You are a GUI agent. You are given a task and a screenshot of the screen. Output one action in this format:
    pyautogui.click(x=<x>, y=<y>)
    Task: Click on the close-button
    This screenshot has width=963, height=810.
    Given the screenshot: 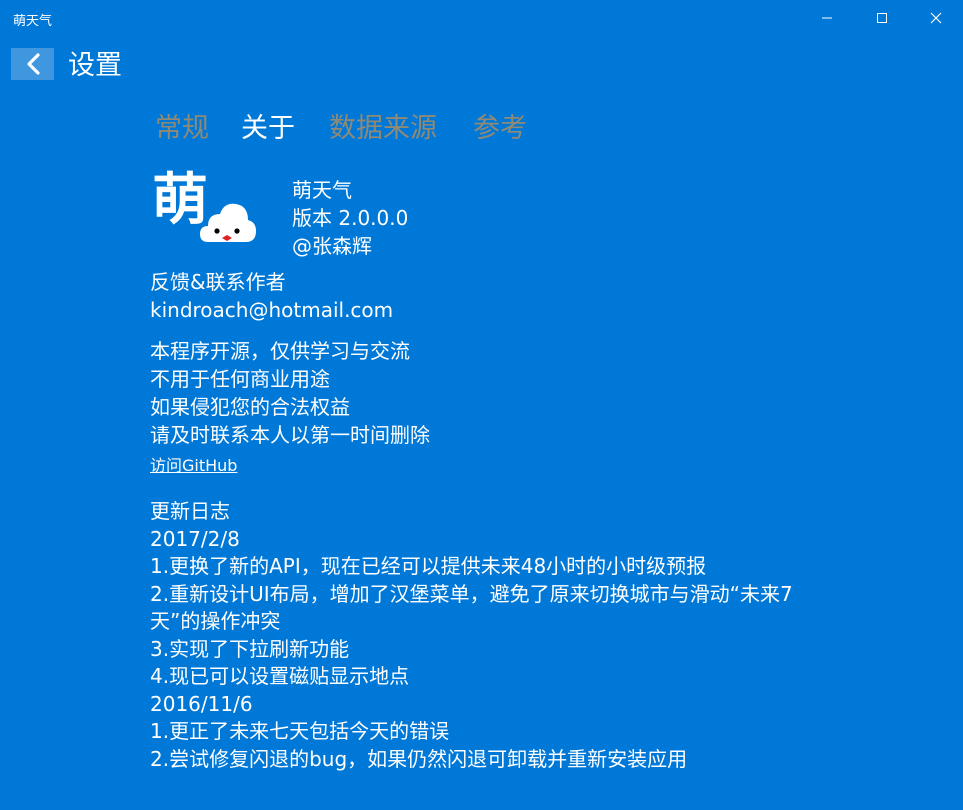 What is the action you would take?
    pyautogui.click(x=936, y=18)
    